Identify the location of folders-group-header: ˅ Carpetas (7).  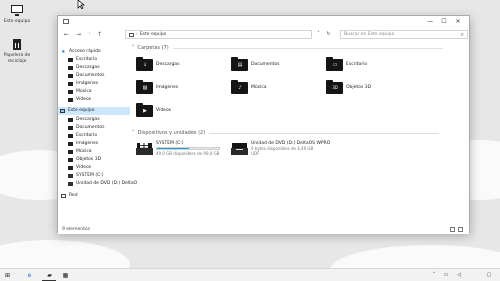
(287, 48).